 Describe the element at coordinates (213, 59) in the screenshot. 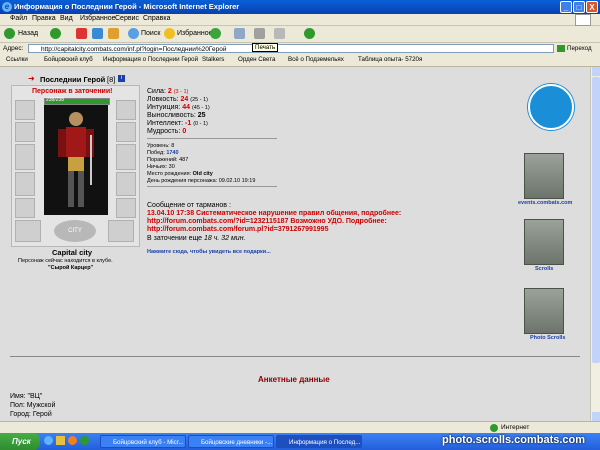

I see `link-stalkers: Stalkers` at that location.